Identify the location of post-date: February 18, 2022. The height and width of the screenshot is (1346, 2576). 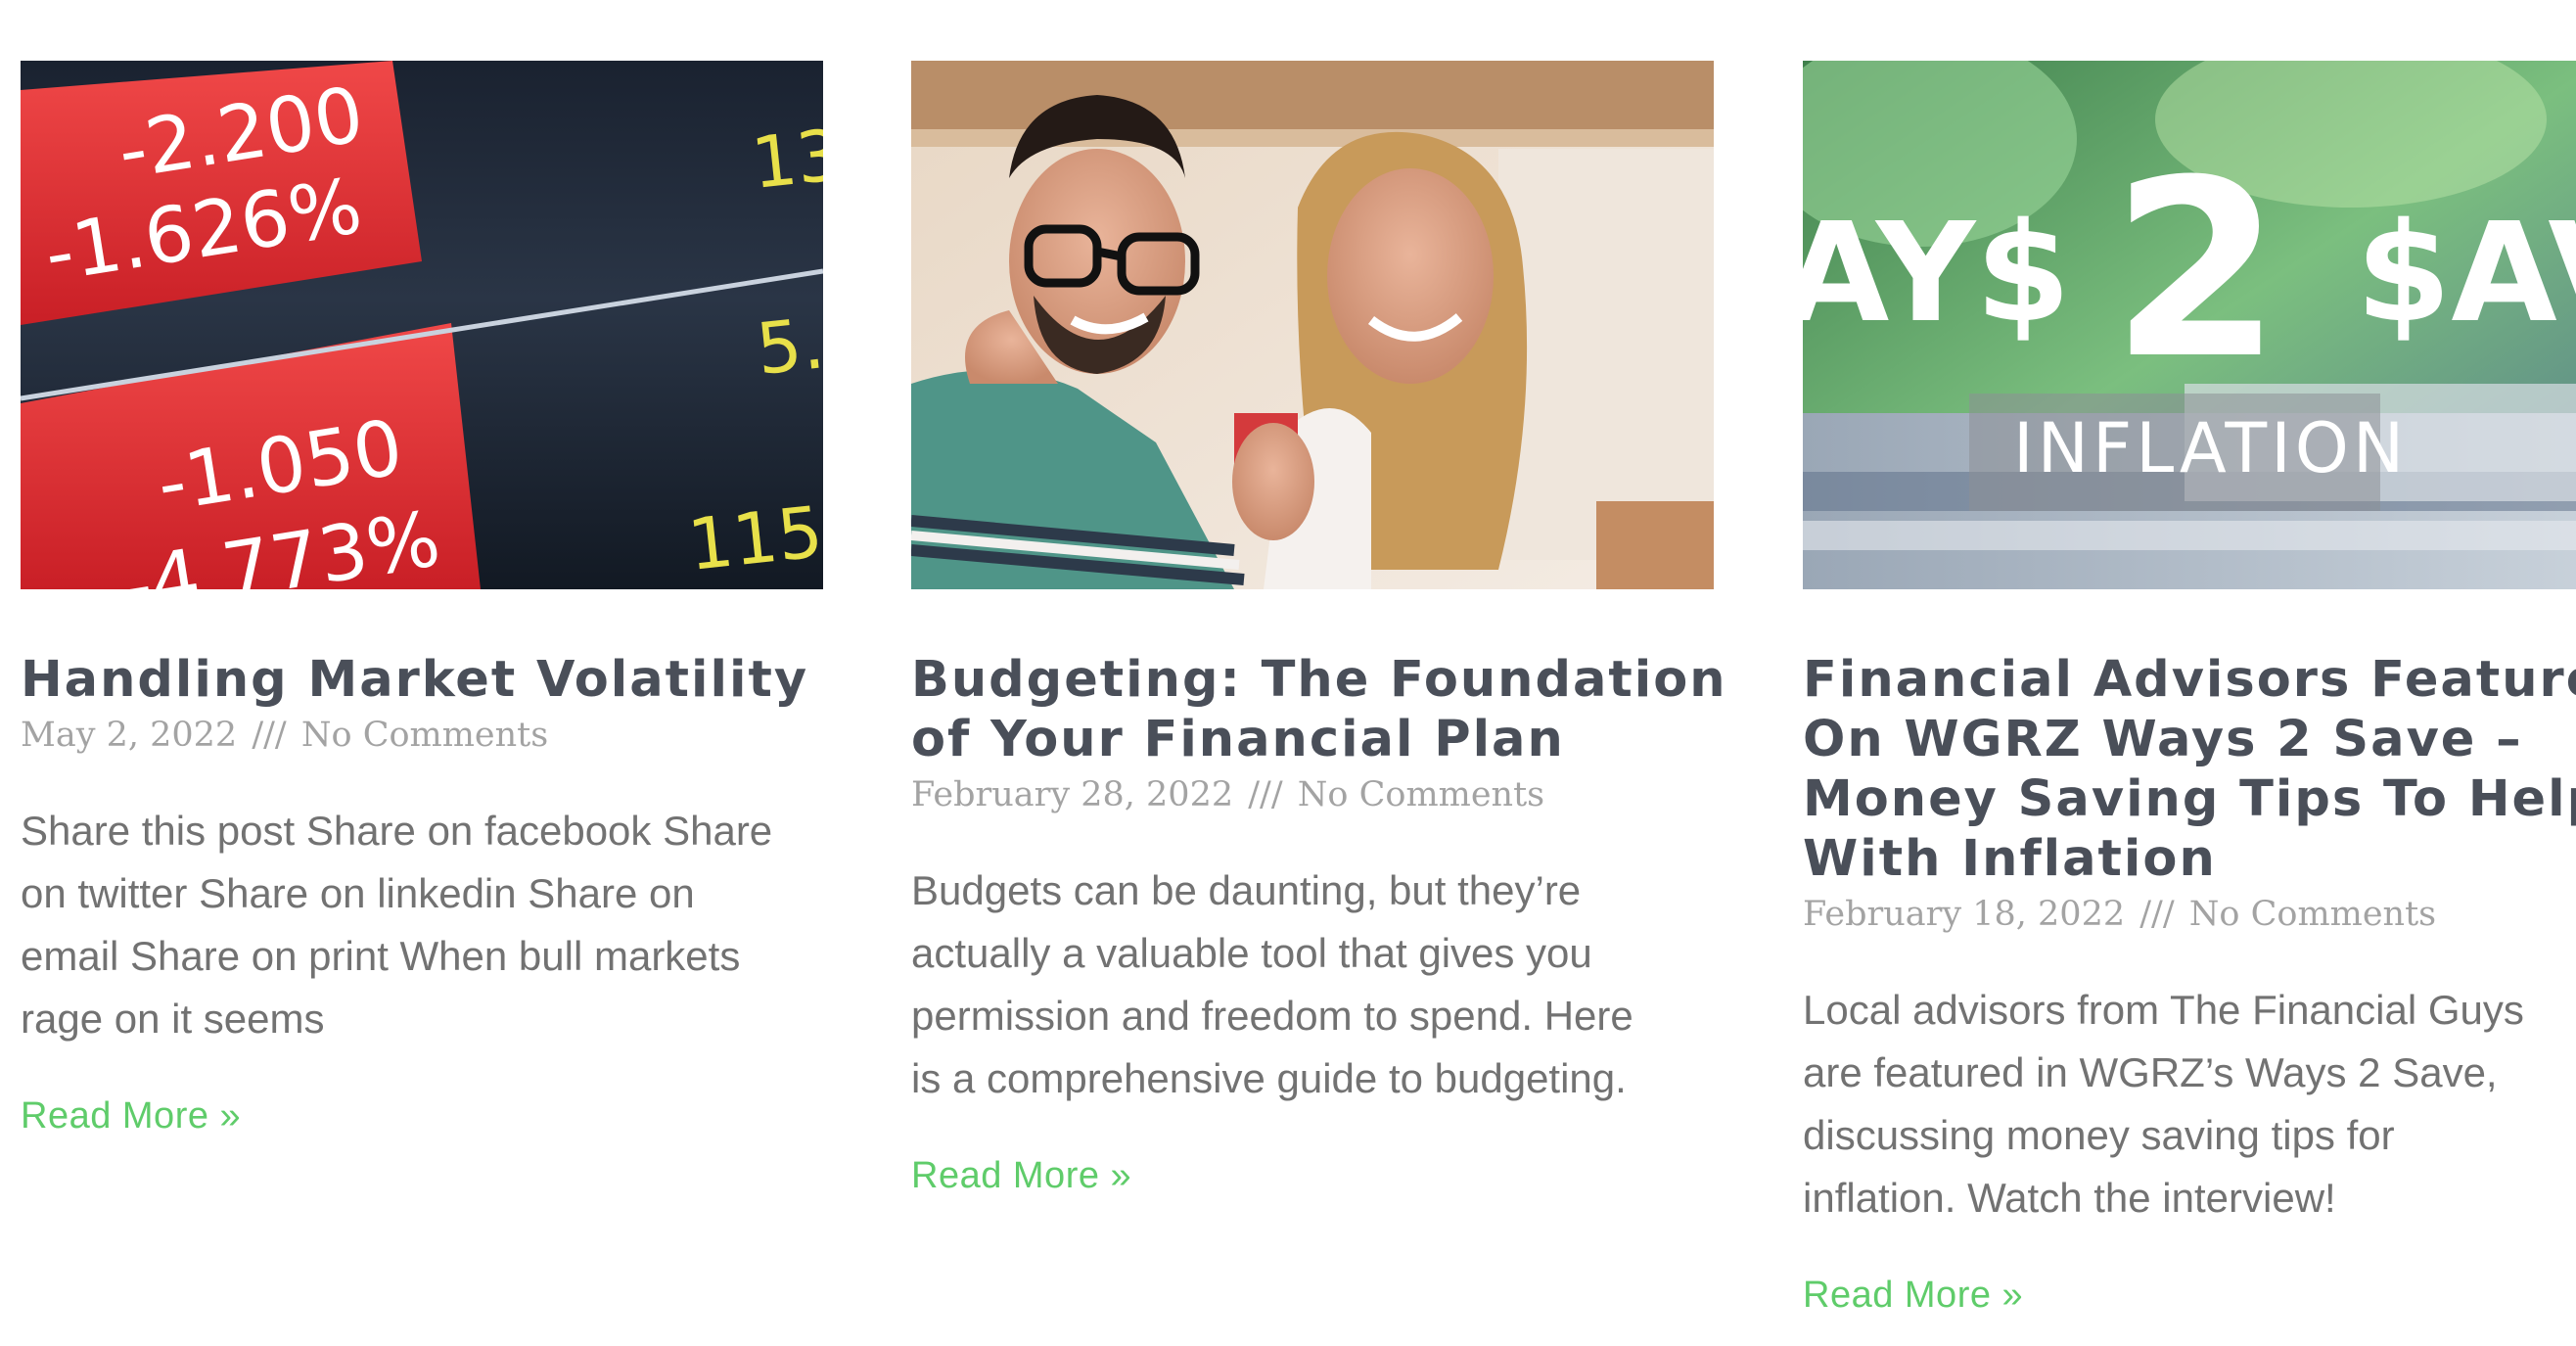
(1965, 914).